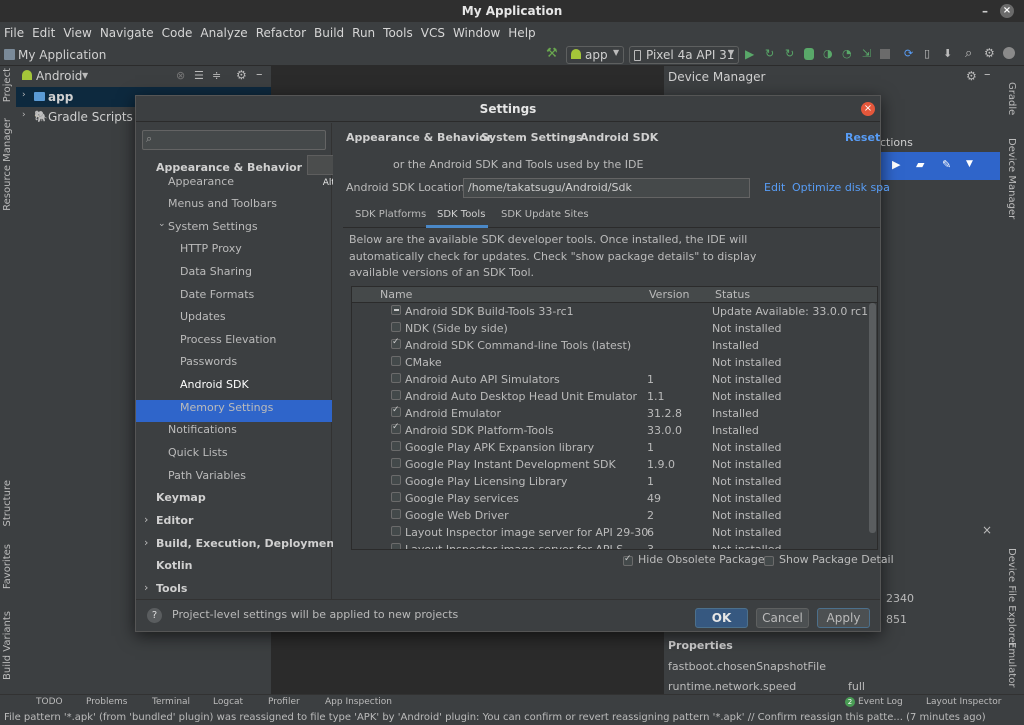 This screenshot has height=725, width=1024. Describe the element at coordinates (222, 203) in the screenshot. I see `tree-menus-toolbars: Menus and Toolbars` at that location.